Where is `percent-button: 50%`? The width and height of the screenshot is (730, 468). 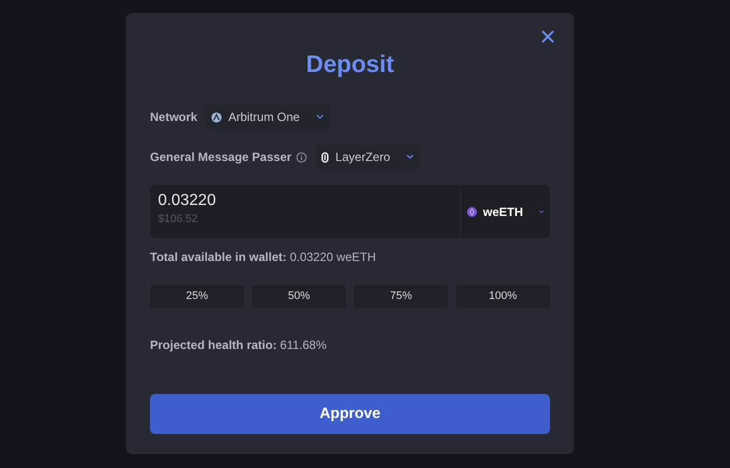 percent-button: 50% is located at coordinates (299, 296).